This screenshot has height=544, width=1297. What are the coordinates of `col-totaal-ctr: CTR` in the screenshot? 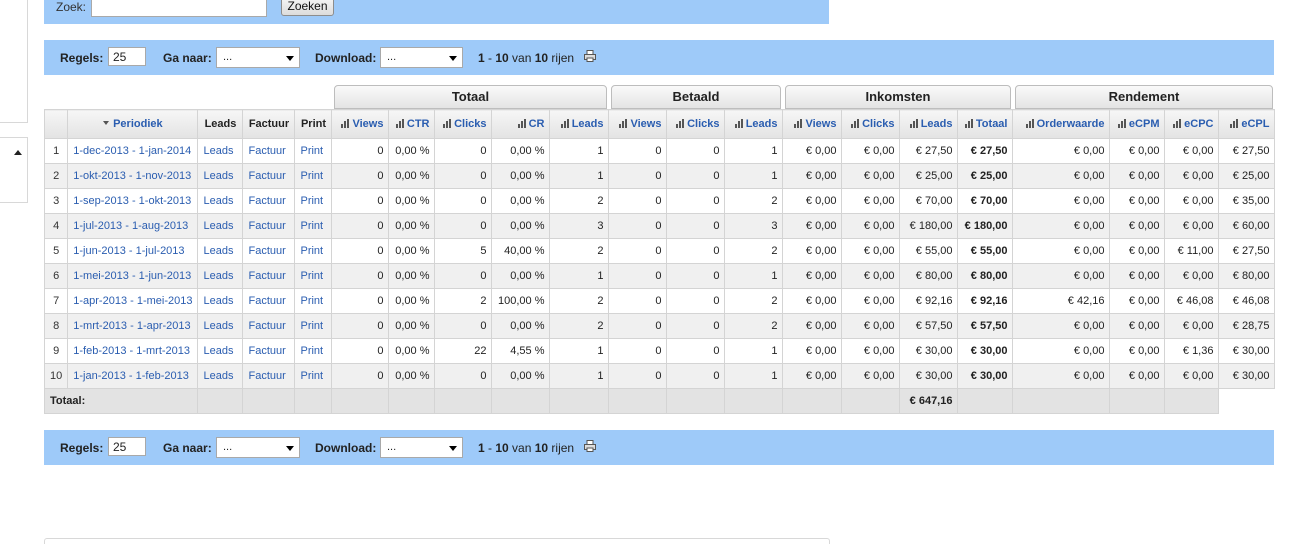 It's located at (412, 124).